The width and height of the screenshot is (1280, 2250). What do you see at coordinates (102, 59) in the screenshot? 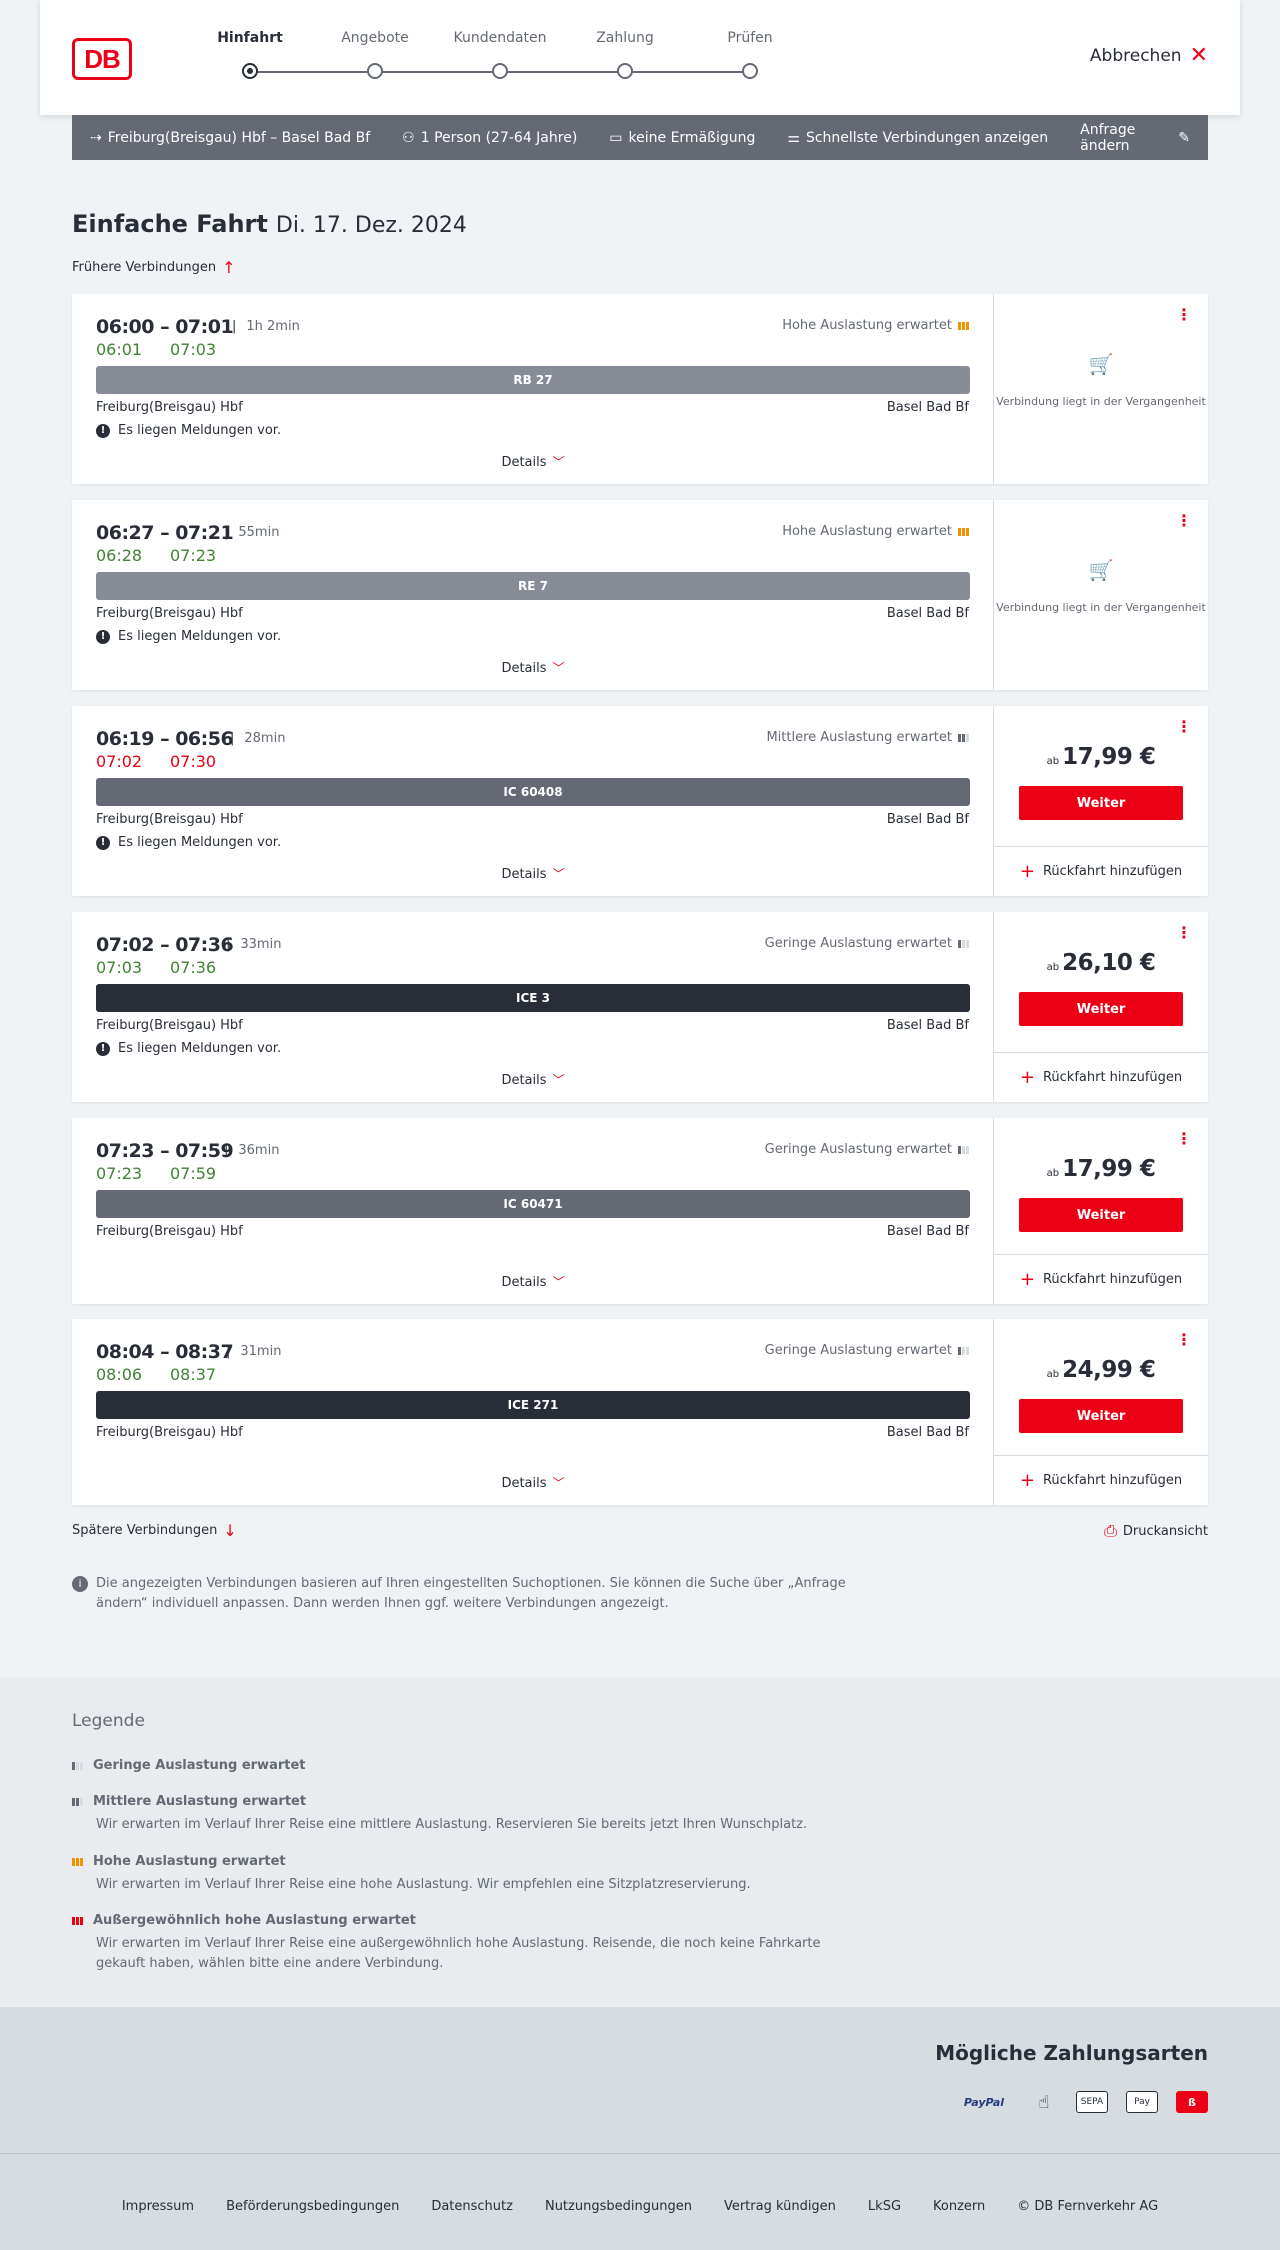
I see `db-logo: DB` at bounding box center [102, 59].